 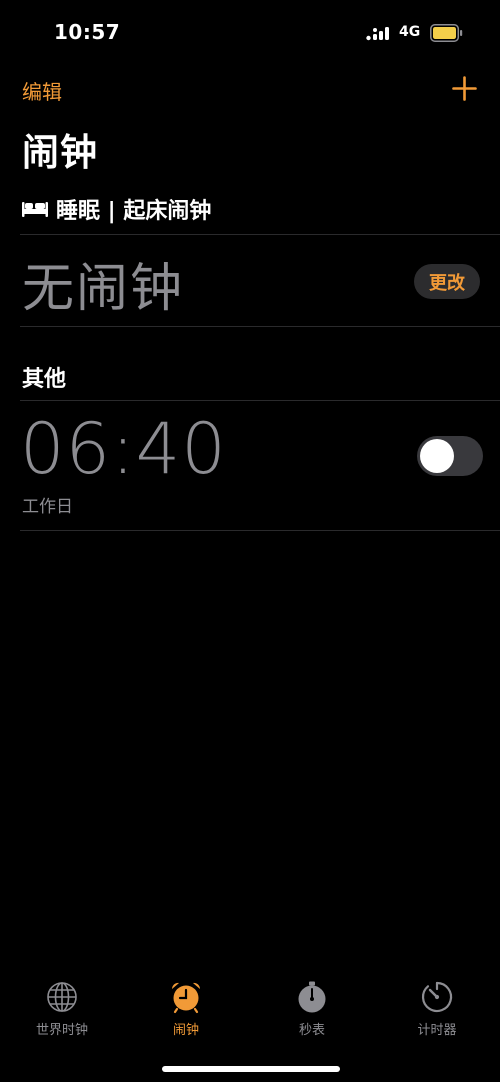 I want to click on tab-stopwatch: 秒表, so click(x=312, y=1009).